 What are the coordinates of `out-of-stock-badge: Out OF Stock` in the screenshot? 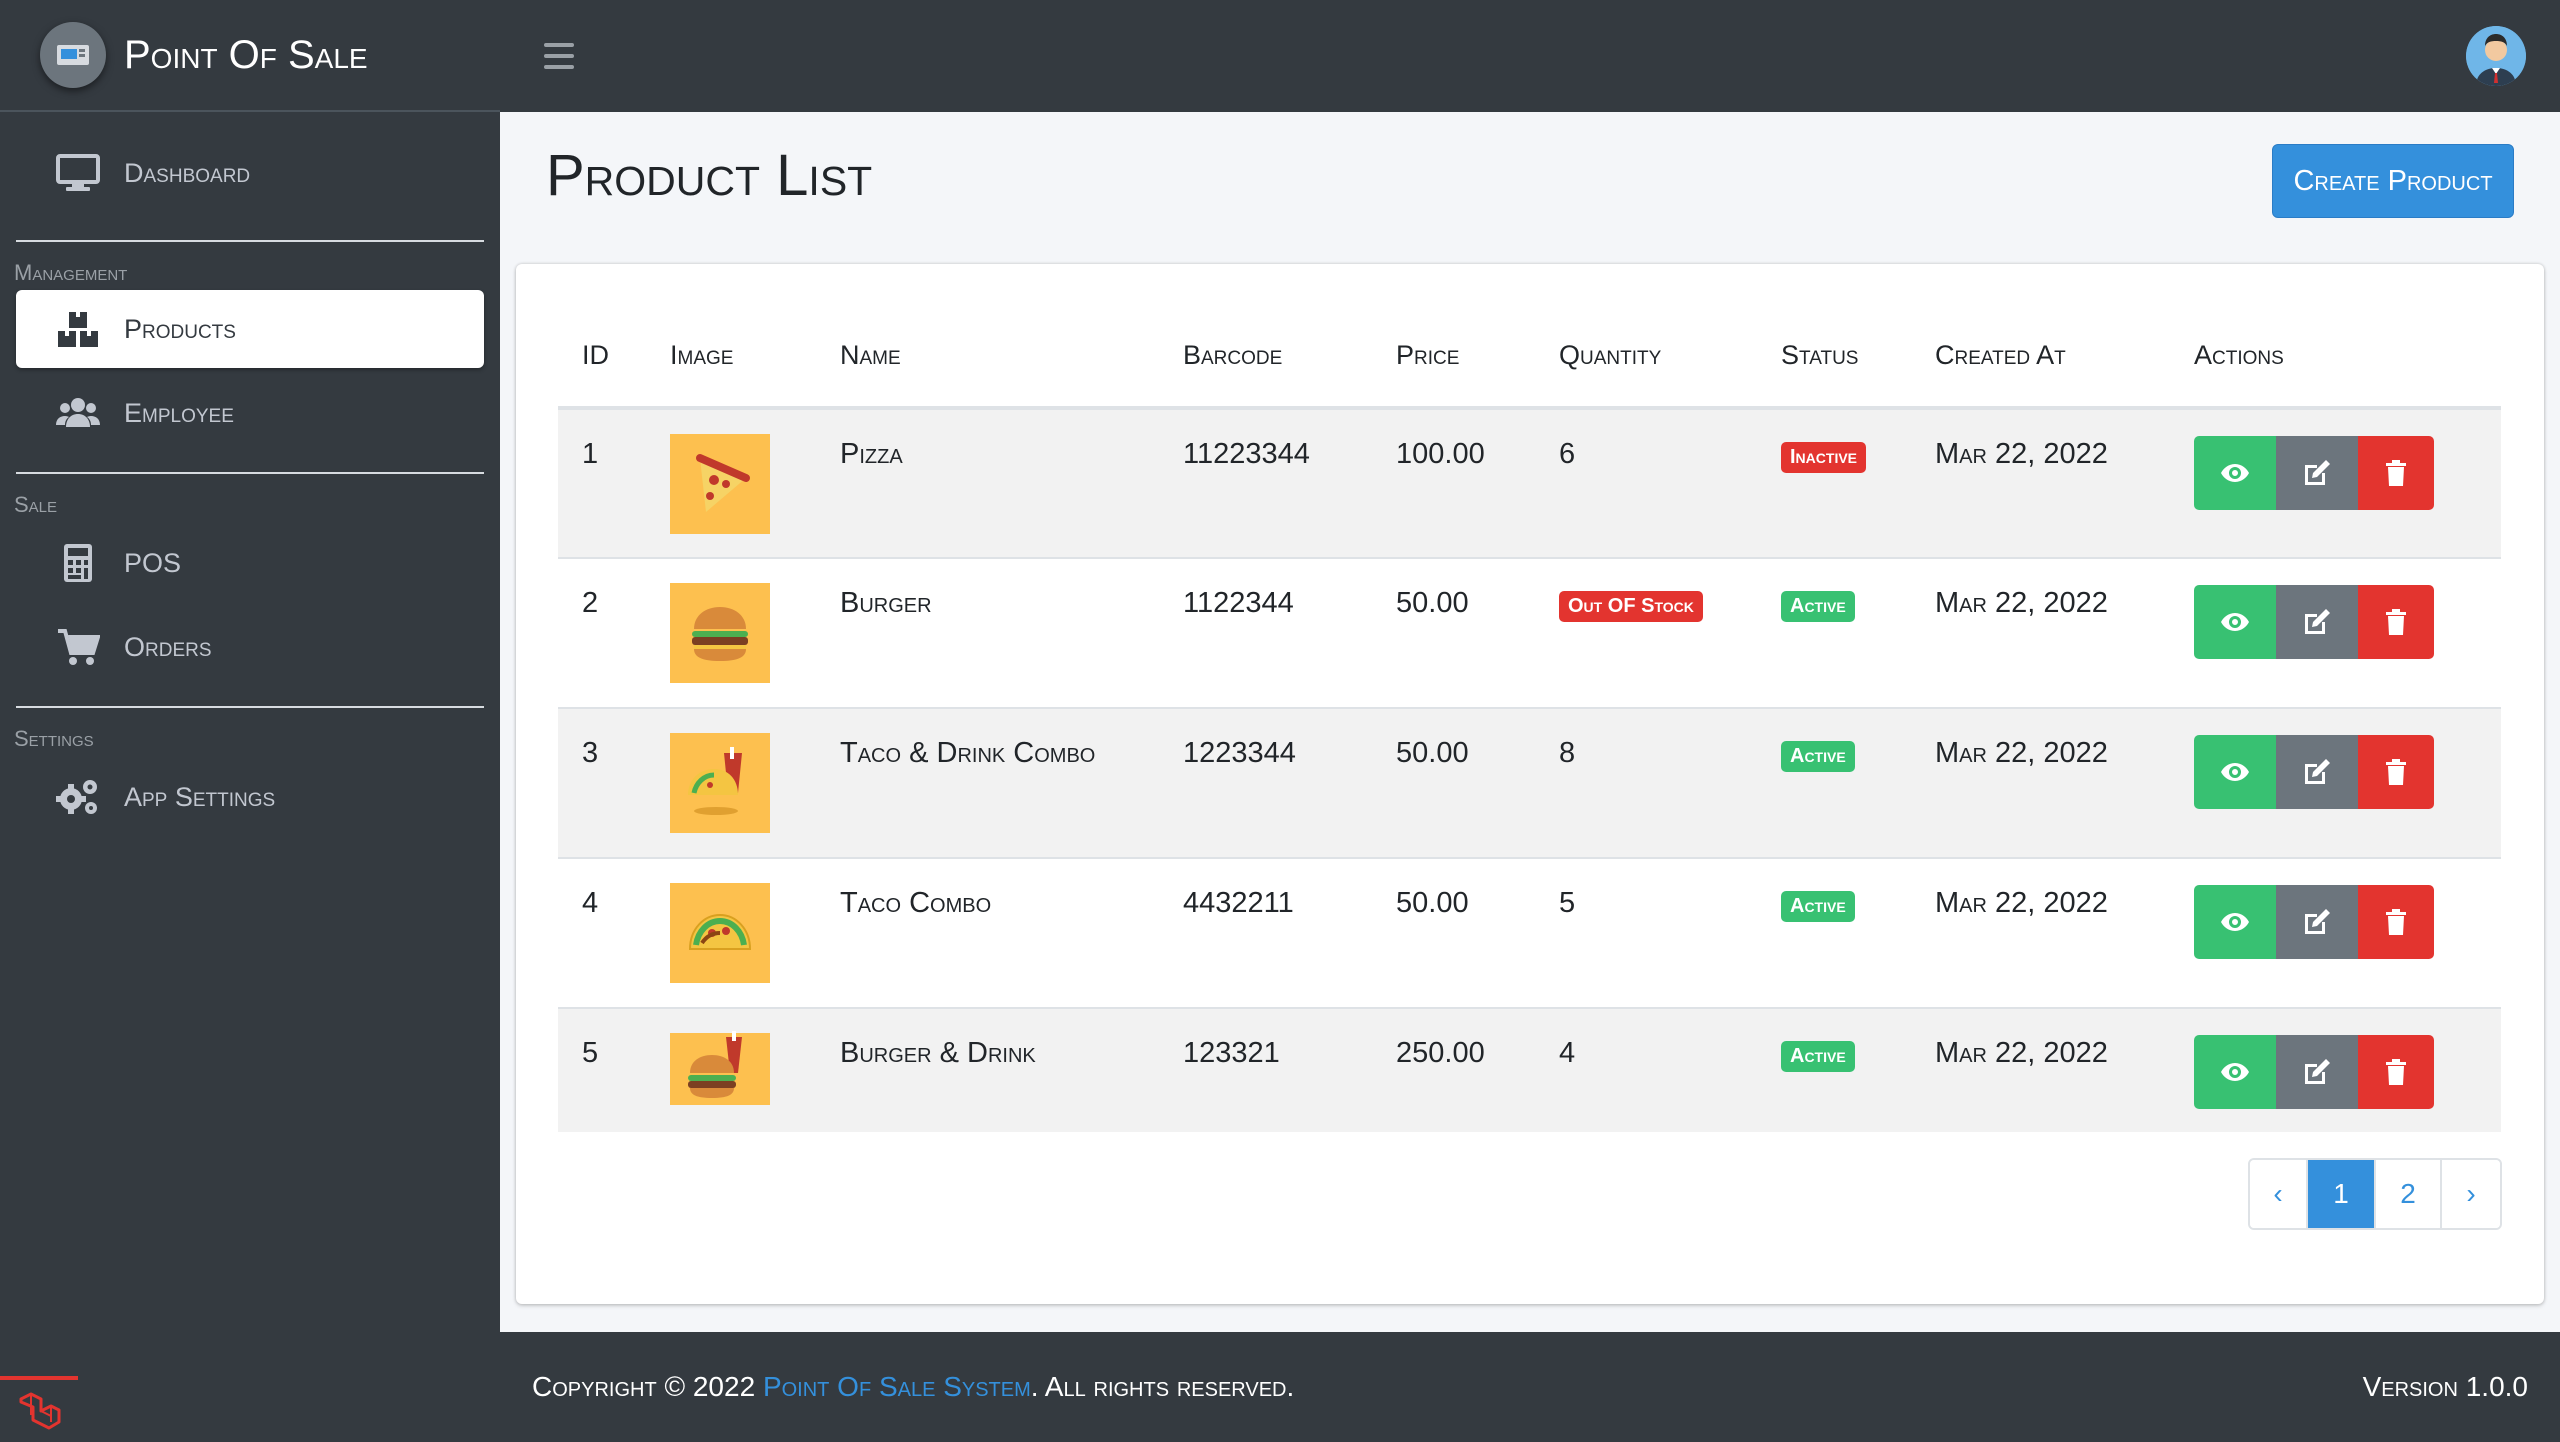 It's located at (1631, 606).